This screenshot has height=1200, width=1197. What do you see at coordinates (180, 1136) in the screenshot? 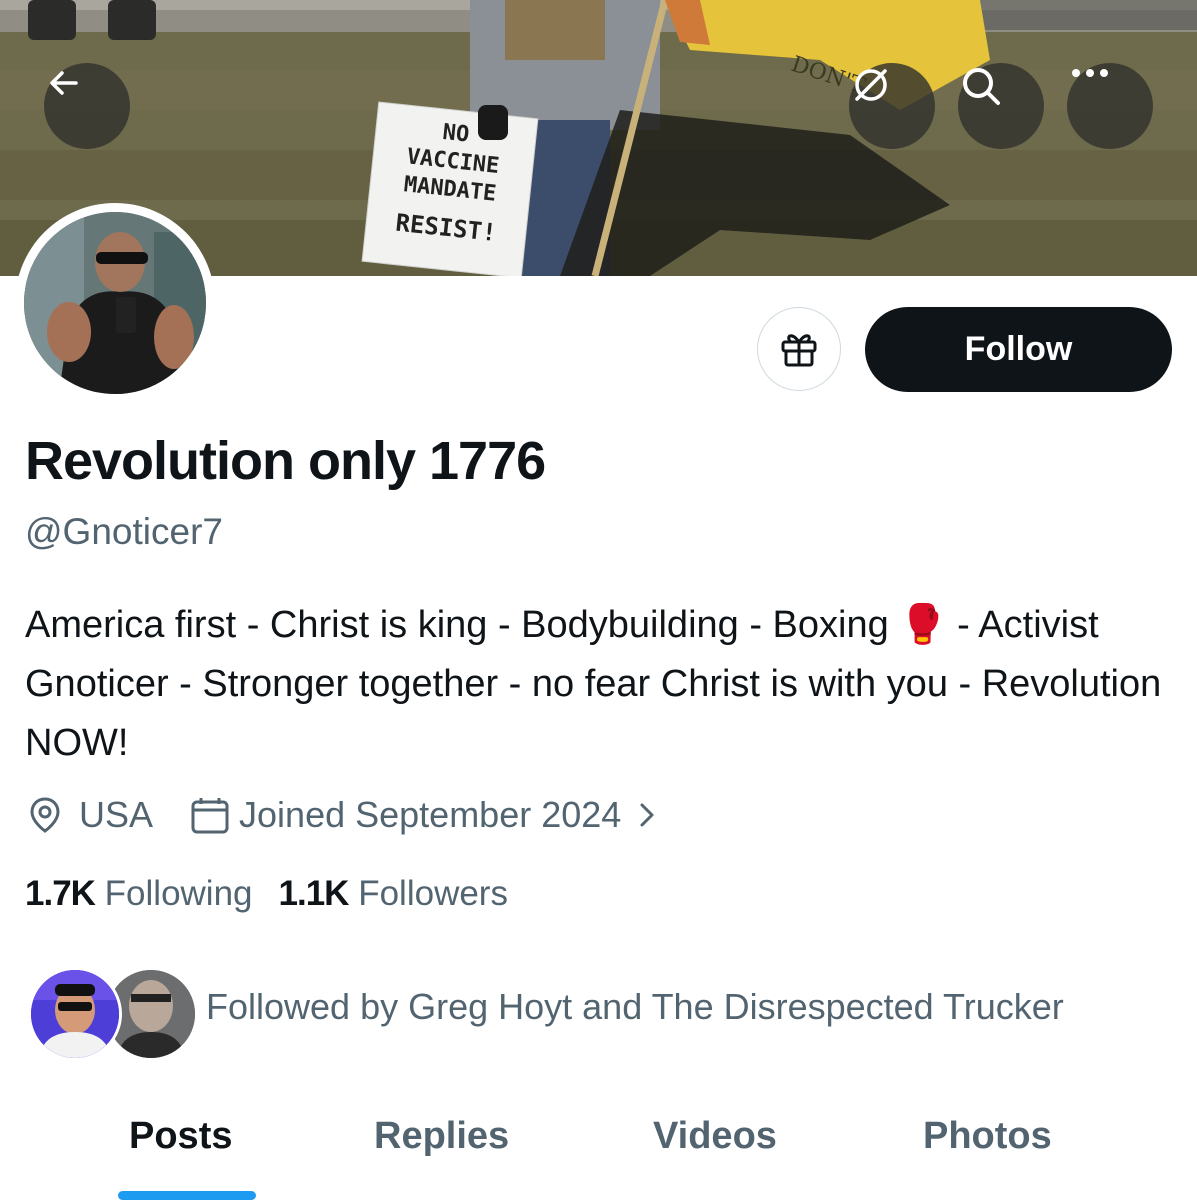
I see `tab-posts: Posts` at bounding box center [180, 1136].